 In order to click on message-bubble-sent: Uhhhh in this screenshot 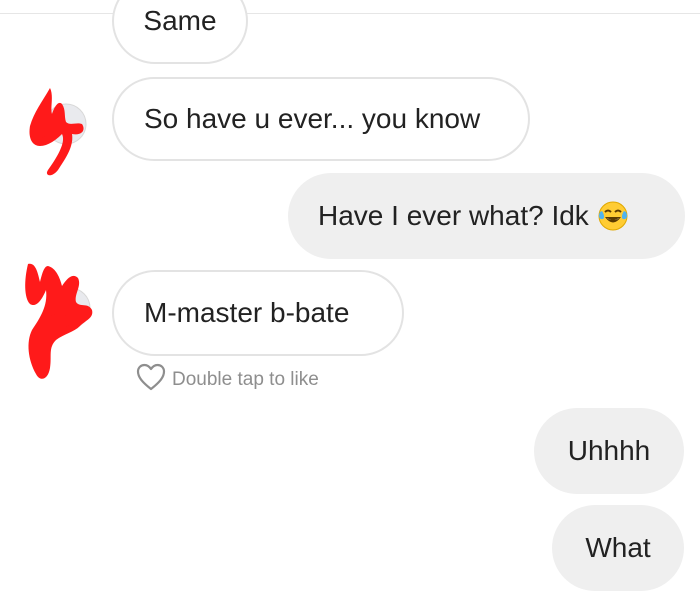, I will do `click(609, 451)`.